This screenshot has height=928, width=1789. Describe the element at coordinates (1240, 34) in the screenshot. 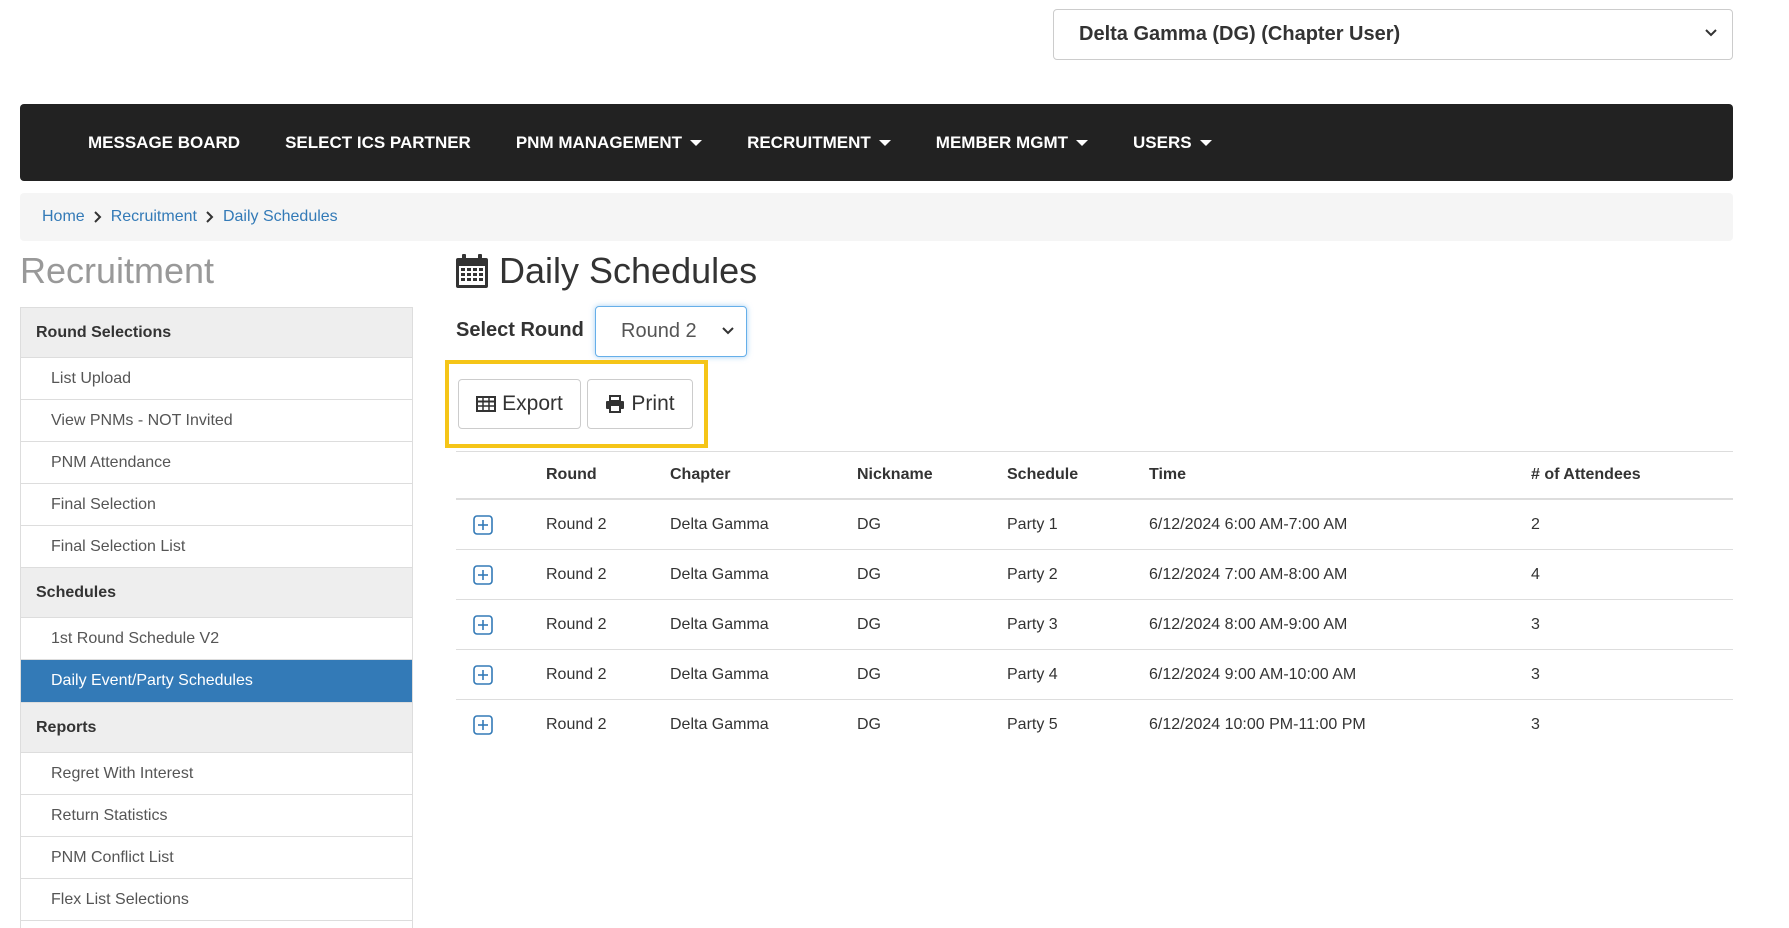

I see `chapter-select-value: Delta Gamma (DG) (Chapter User)` at that location.